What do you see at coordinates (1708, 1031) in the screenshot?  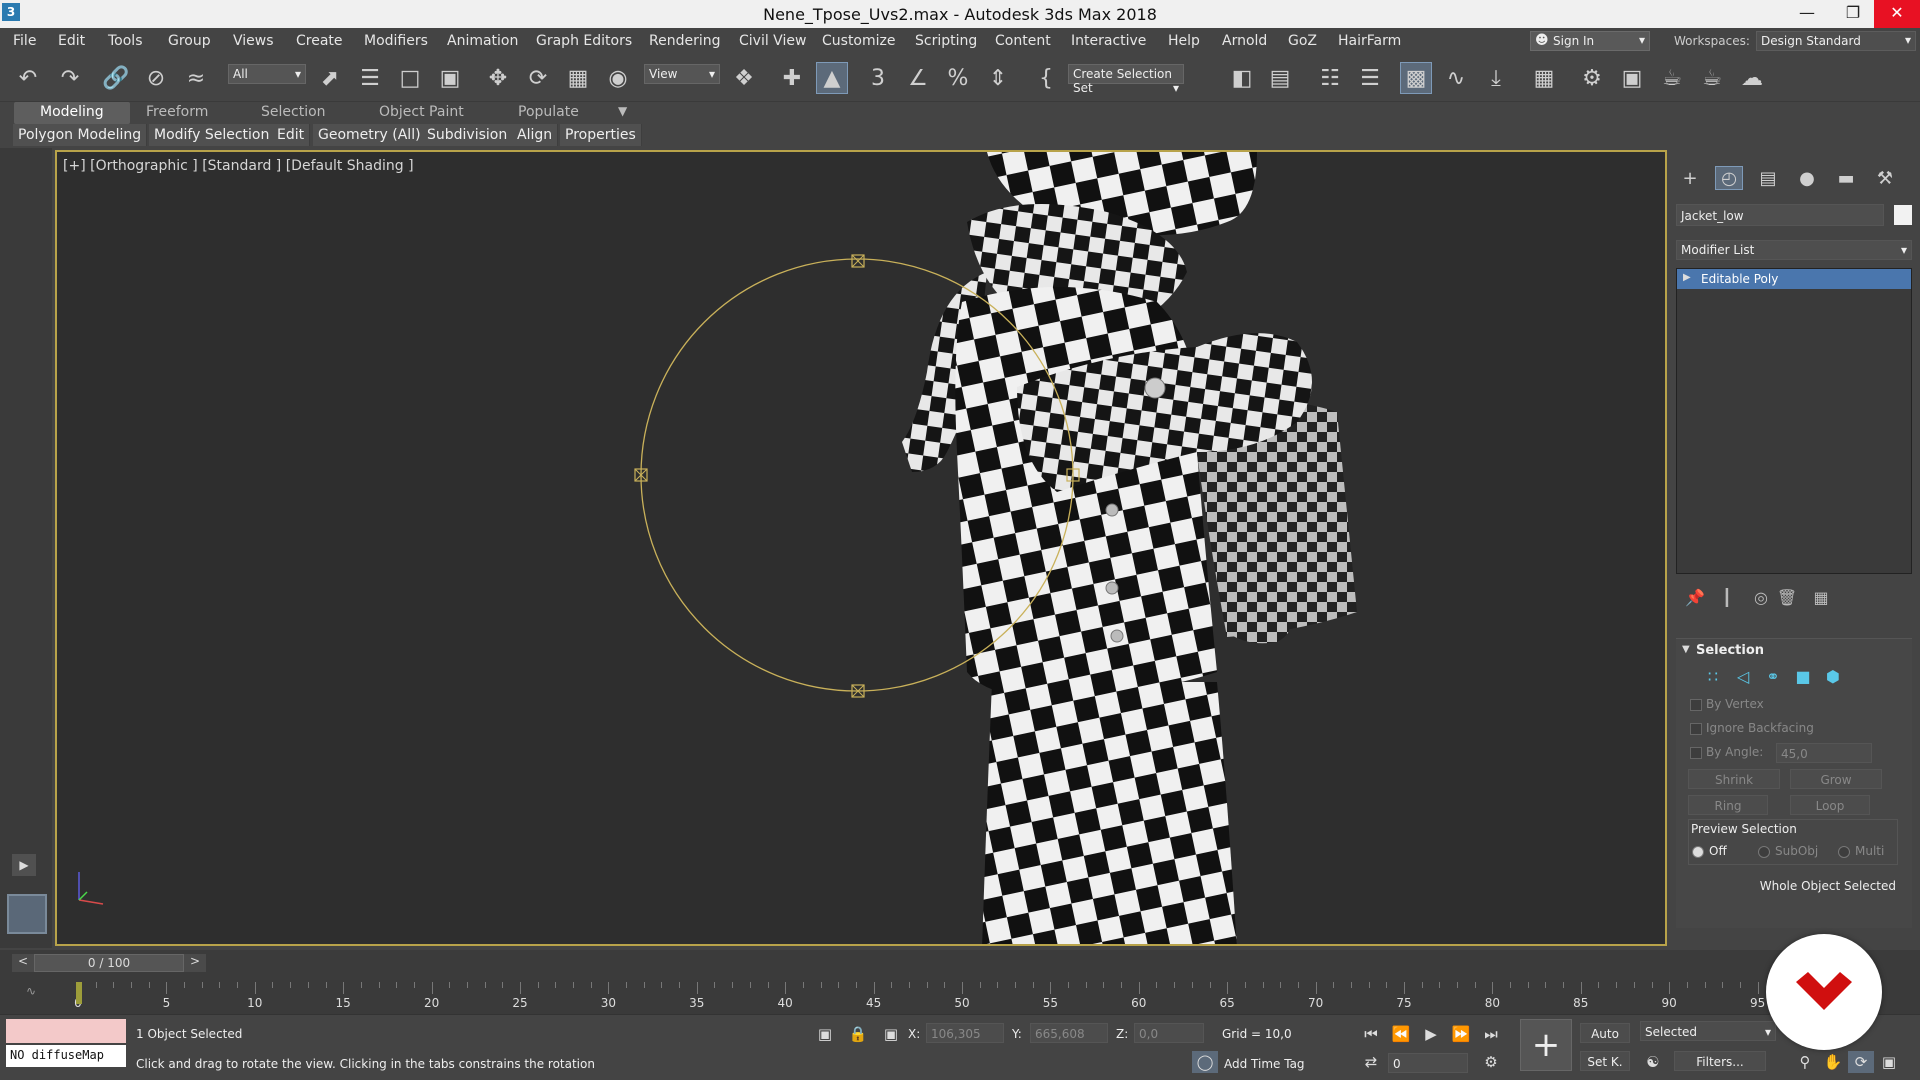 I see `key-filter-select: Selected ▾` at bounding box center [1708, 1031].